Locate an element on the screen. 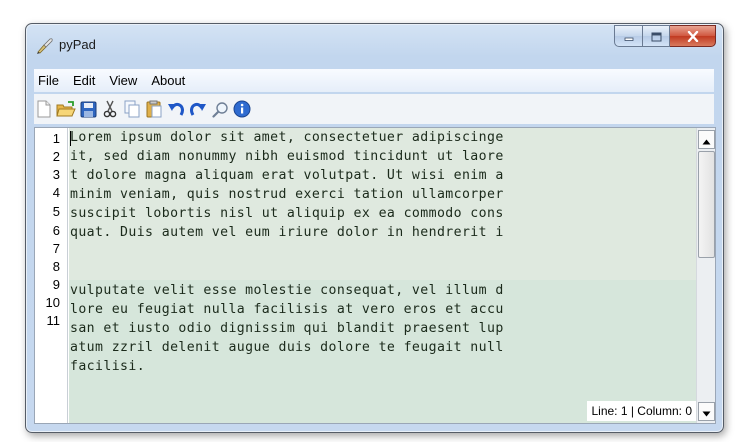 This screenshot has width=739, height=442. scroll-down-button is located at coordinates (706, 411).